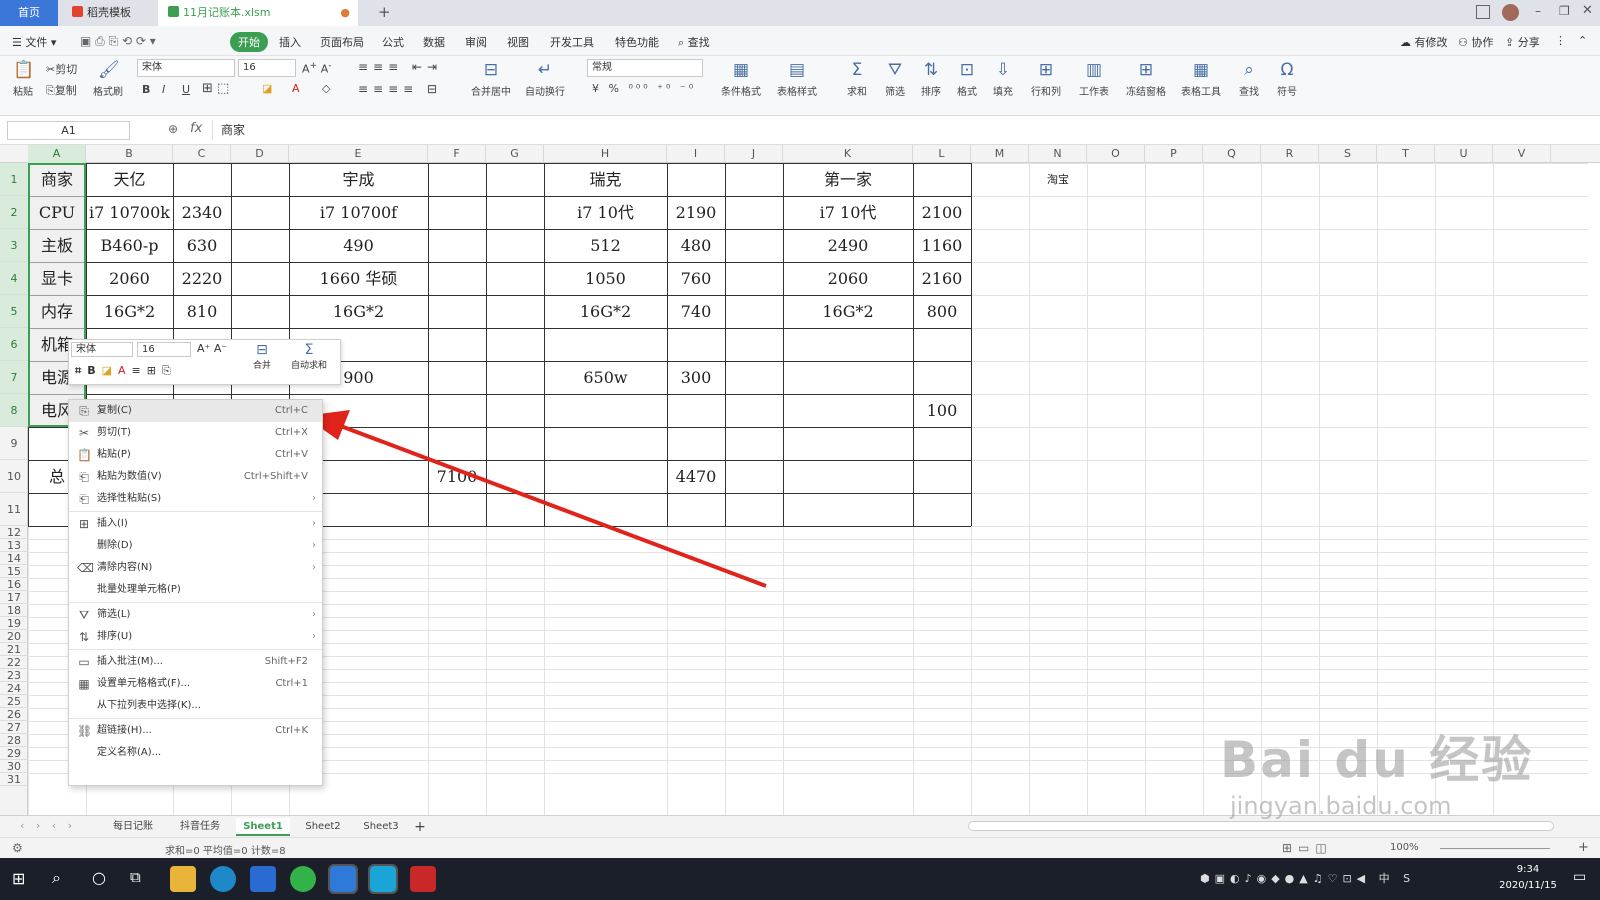 The height and width of the screenshot is (900, 1600). Describe the element at coordinates (84, 411) in the screenshot. I see `copy-icon: ⎘` at that location.